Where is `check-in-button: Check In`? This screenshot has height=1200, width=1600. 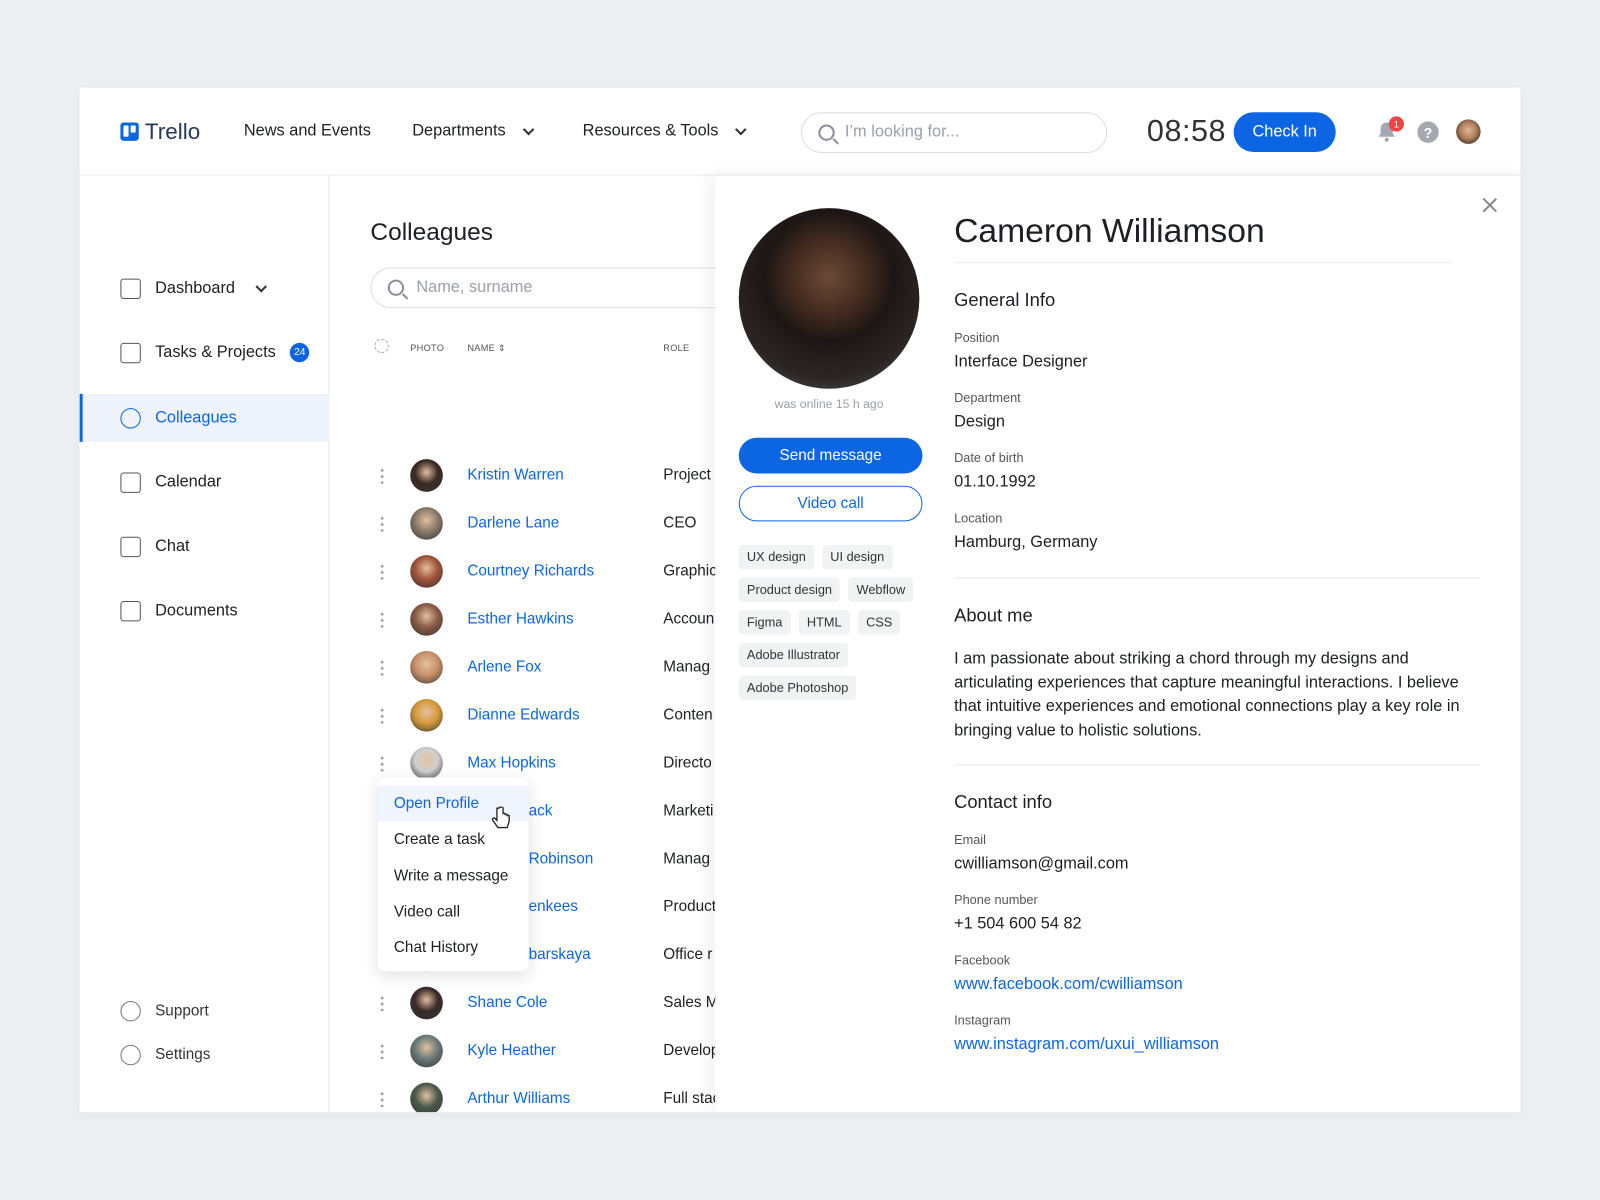
check-in-button: Check In is located at coordinates (1284, 132).